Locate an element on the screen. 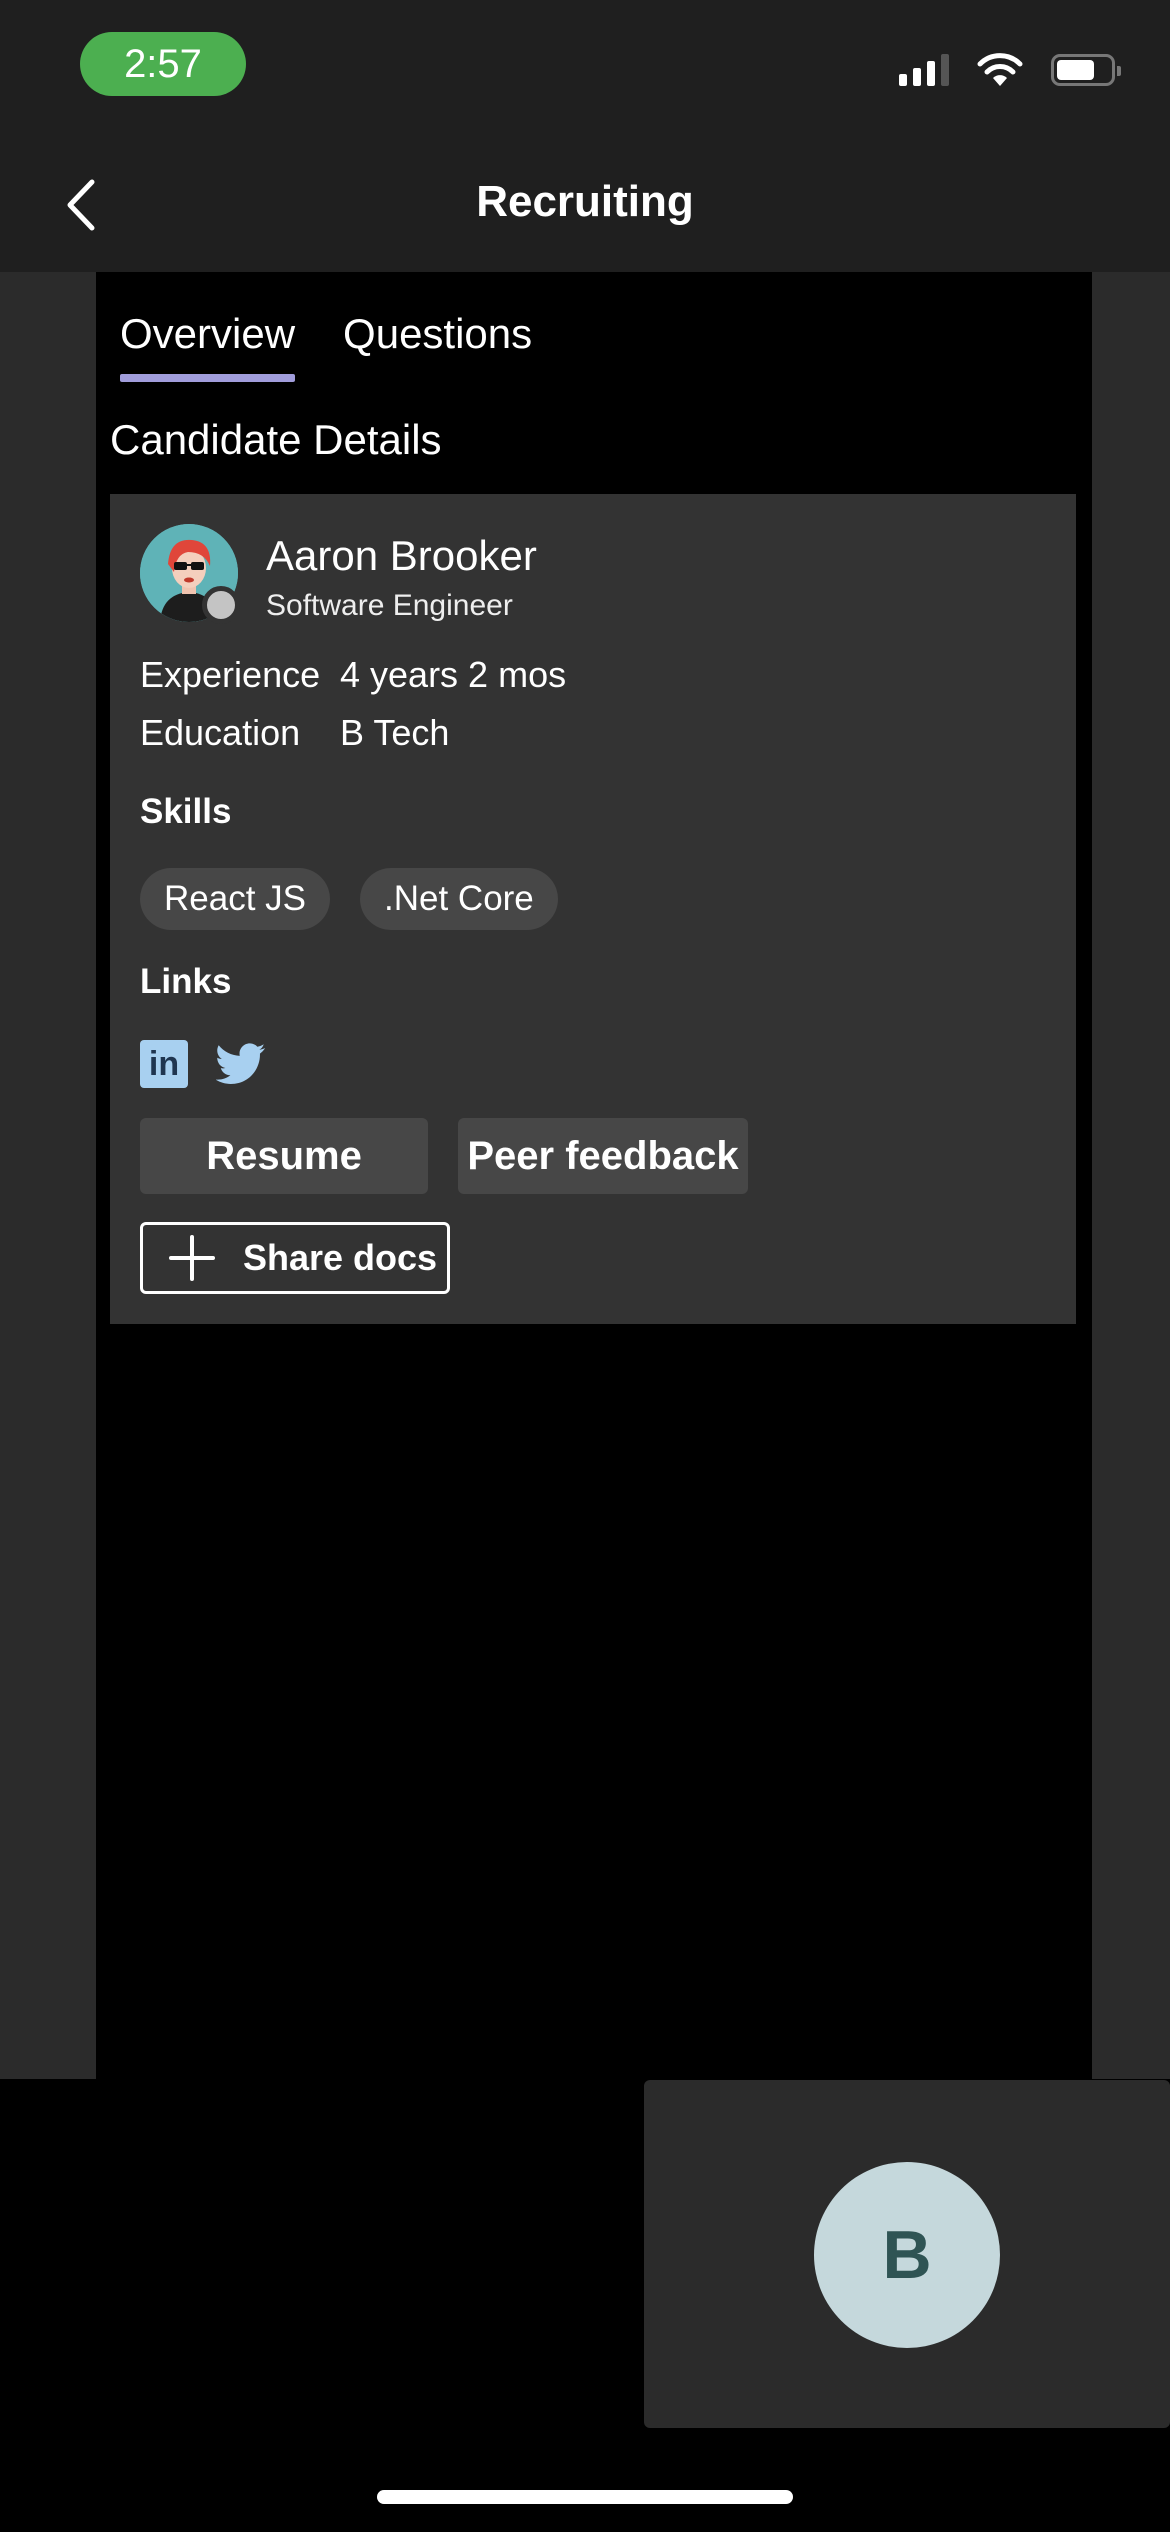 This screenshot has height=2532, width=1170. twitter-icon is located at coordinates (241, 1064).